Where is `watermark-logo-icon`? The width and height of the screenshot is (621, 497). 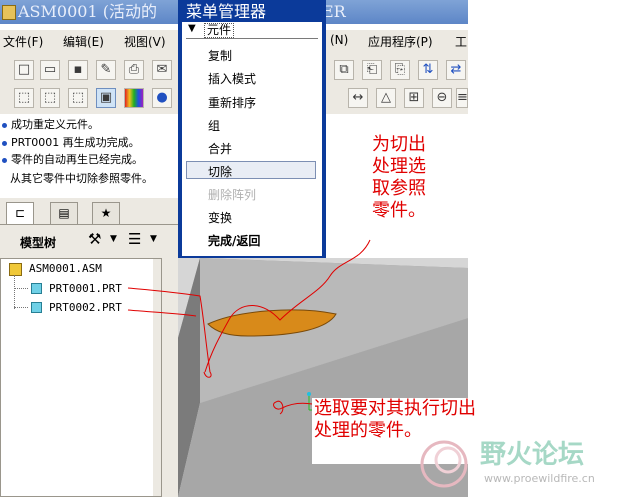 watermark-logo-icon is located at coordinates (444, 464).